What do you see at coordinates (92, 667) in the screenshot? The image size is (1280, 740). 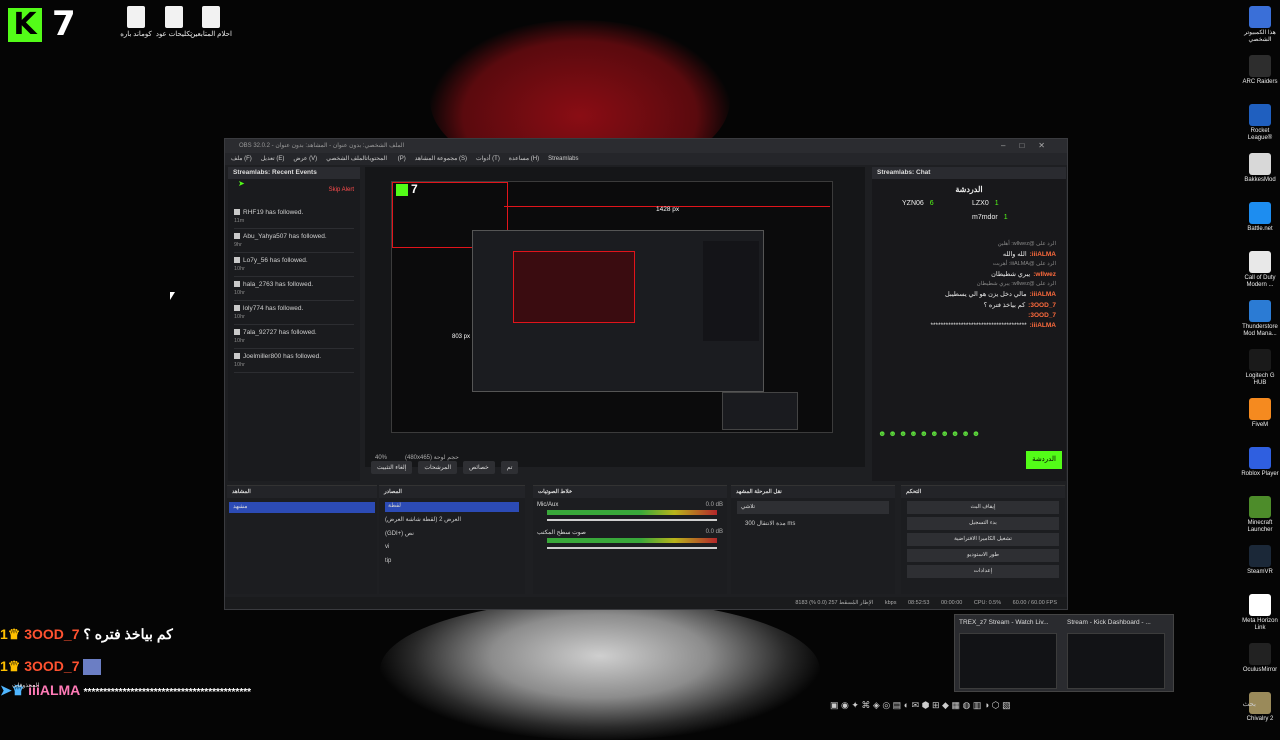 I see `emote-icon` at bounding box center [92, 667].